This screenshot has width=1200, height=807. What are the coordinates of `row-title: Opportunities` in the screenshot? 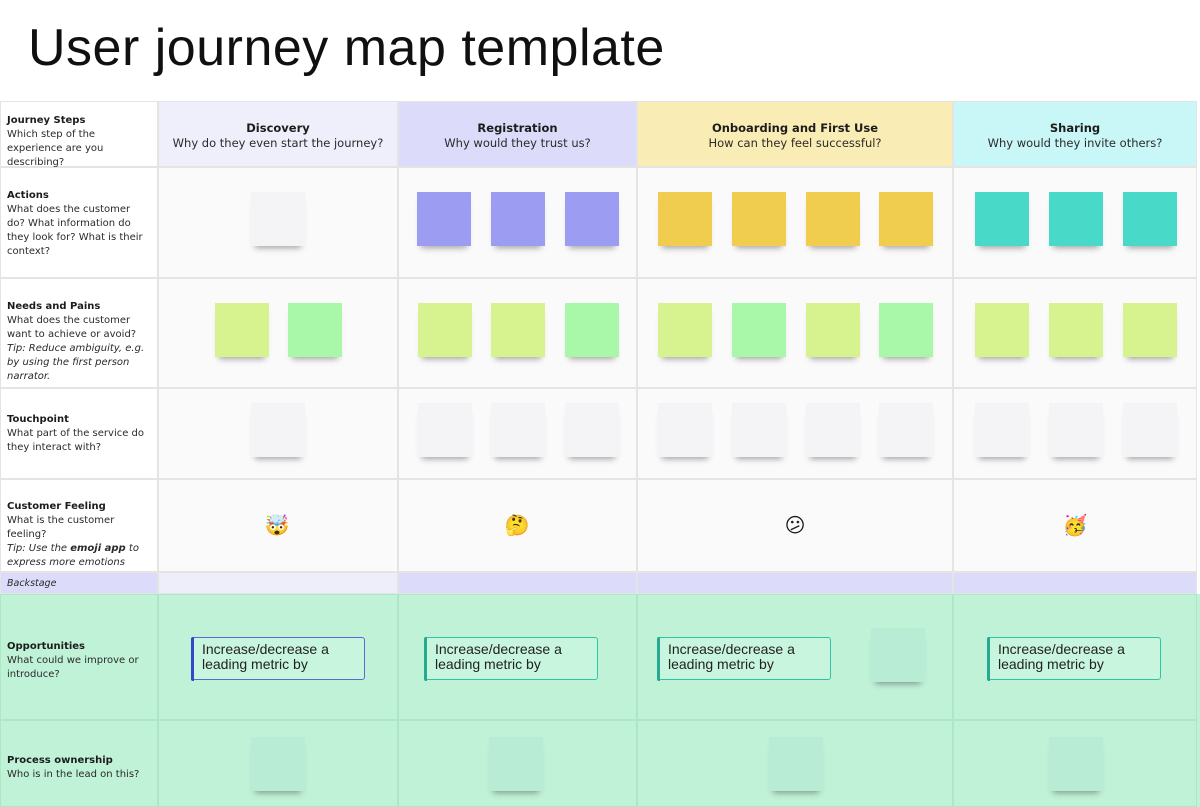 It's located at (46, 646).